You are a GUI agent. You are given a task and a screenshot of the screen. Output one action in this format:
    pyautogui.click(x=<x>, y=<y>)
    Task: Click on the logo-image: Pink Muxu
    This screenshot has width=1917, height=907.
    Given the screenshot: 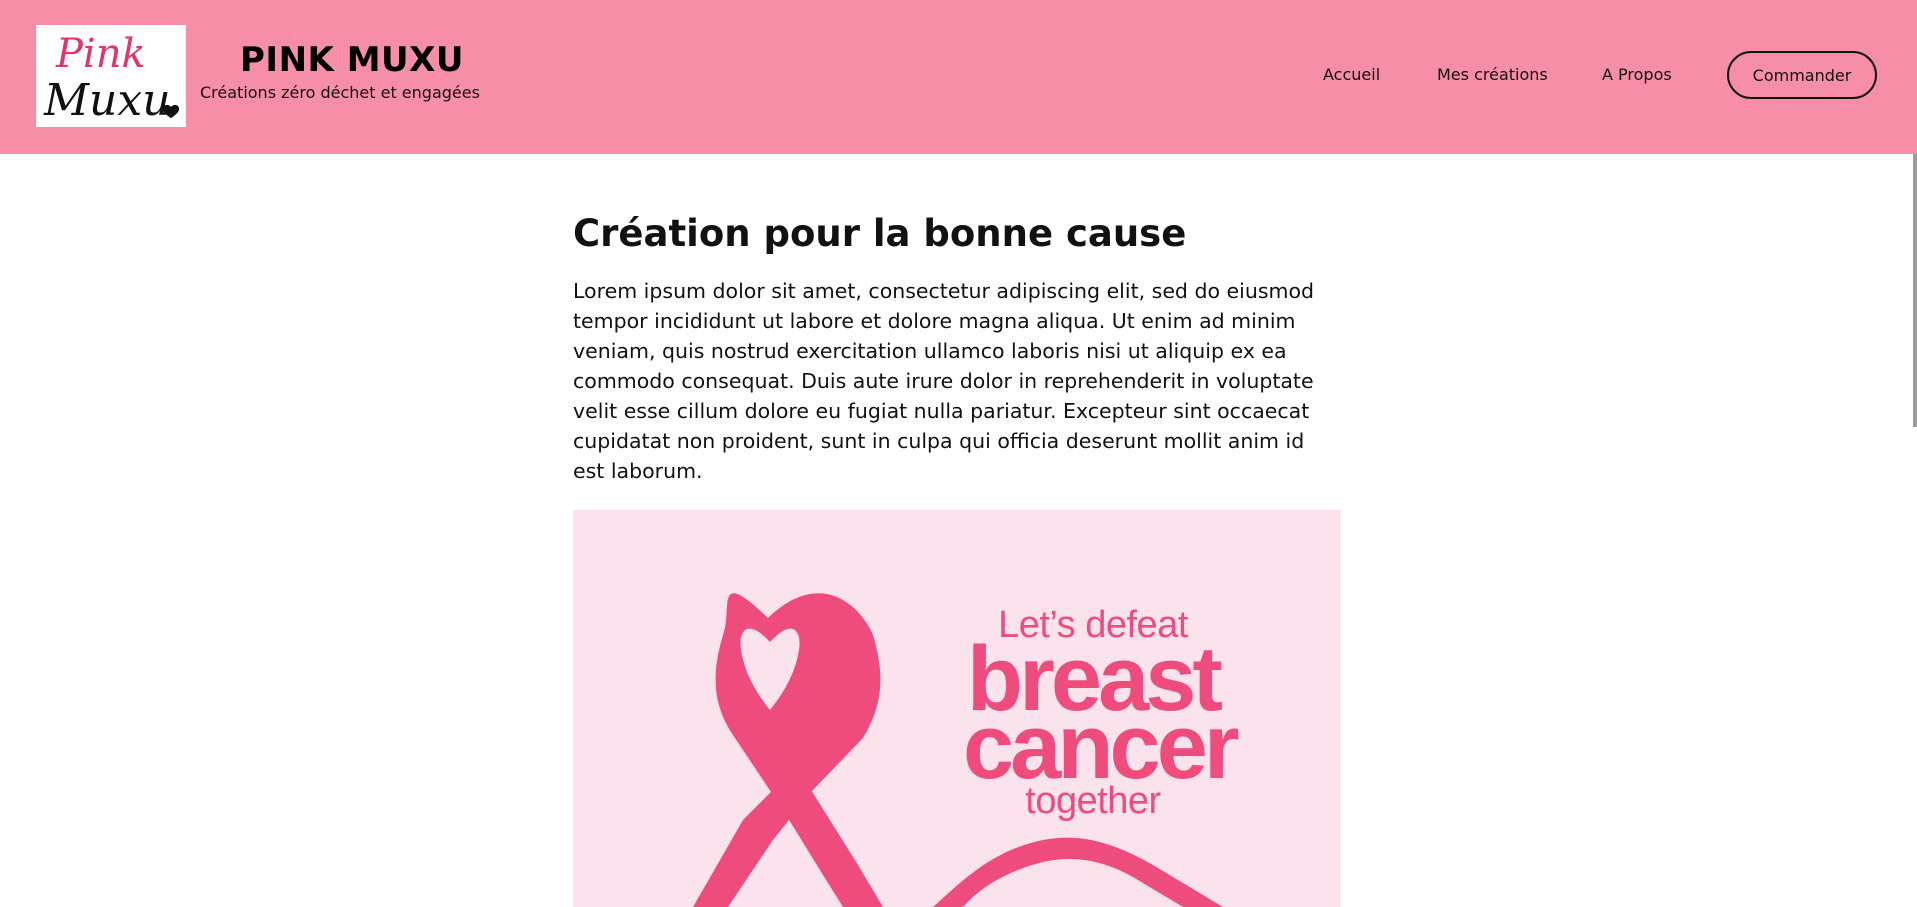 What is the action you would take?
    pyautogui.click(x=111, y=78)
    